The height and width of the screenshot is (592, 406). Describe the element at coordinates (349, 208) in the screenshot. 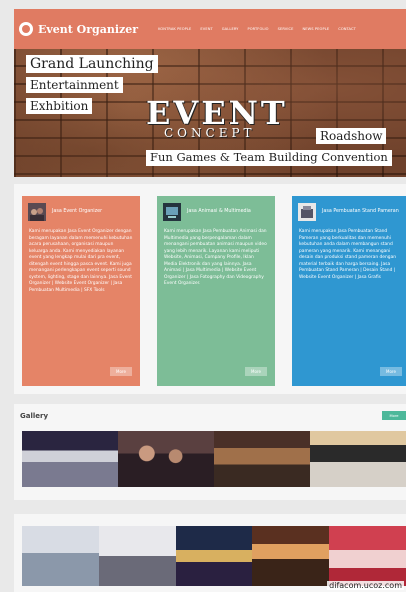

I see `card-header: Jasa Pembuatan Stand Pameran` at that location.